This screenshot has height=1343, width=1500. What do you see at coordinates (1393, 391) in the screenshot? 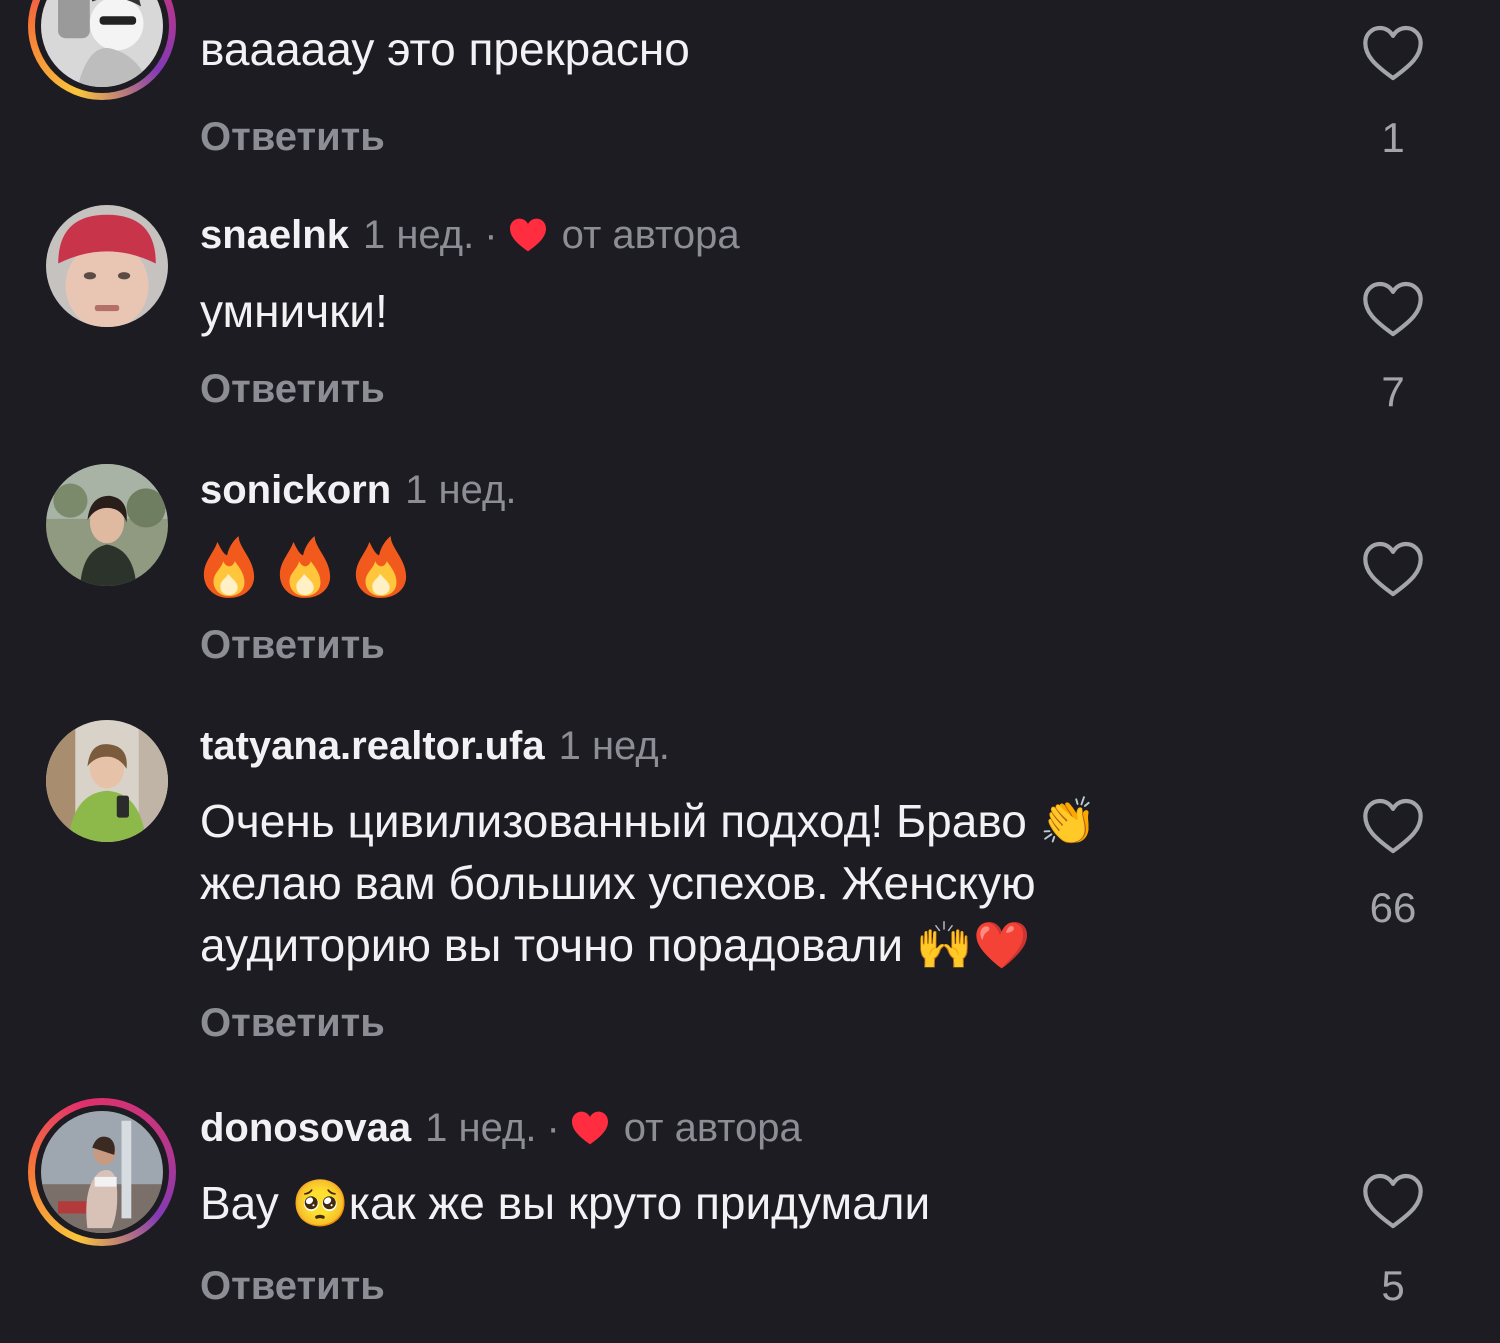
I see `like-count: 7` at bounding box center [1393, 391].